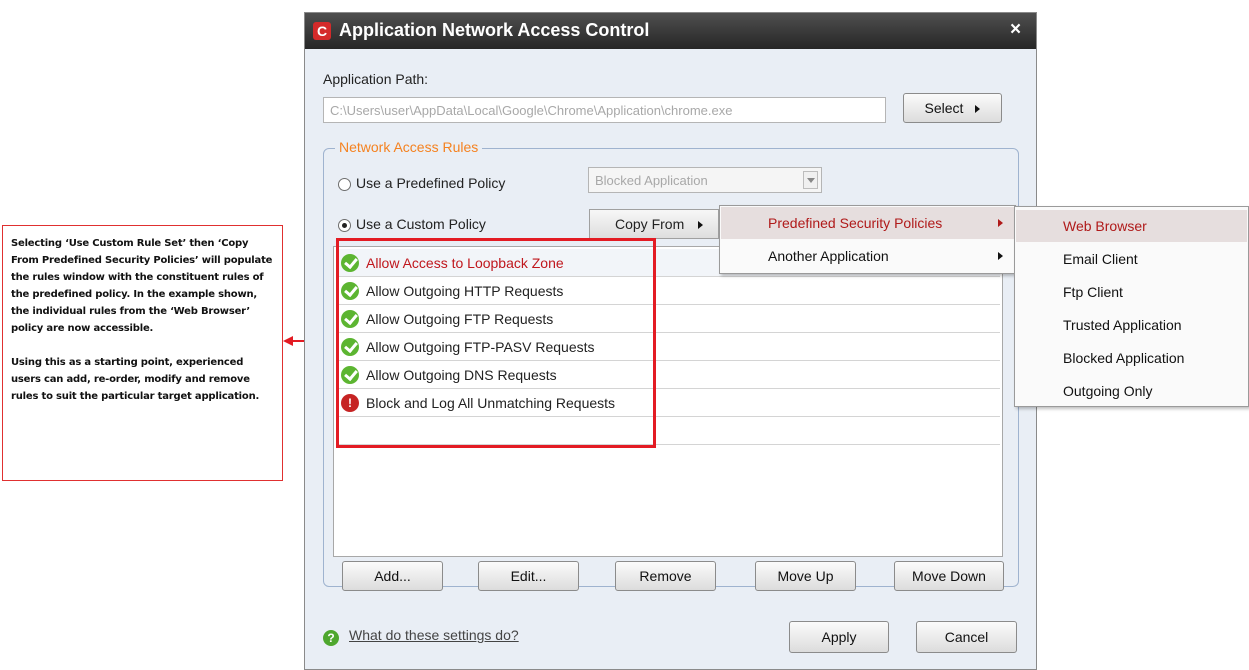 This screenshot has height=670, width=1249. What do you see at coordinates (344, 225) in the screenshot?
I see `custom-policy-radio` at bounding box center [344, 225].